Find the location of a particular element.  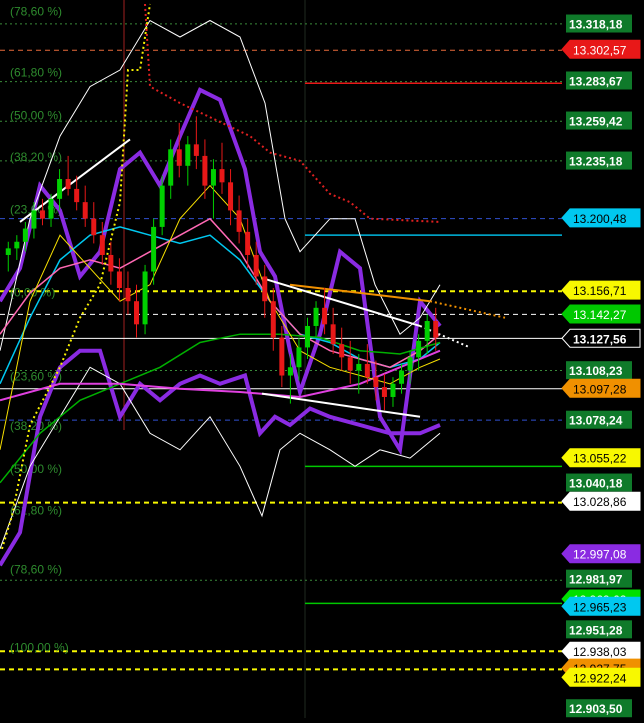

price-axis-tick-label: 13.318,18 is located at coordinates (596, 25).